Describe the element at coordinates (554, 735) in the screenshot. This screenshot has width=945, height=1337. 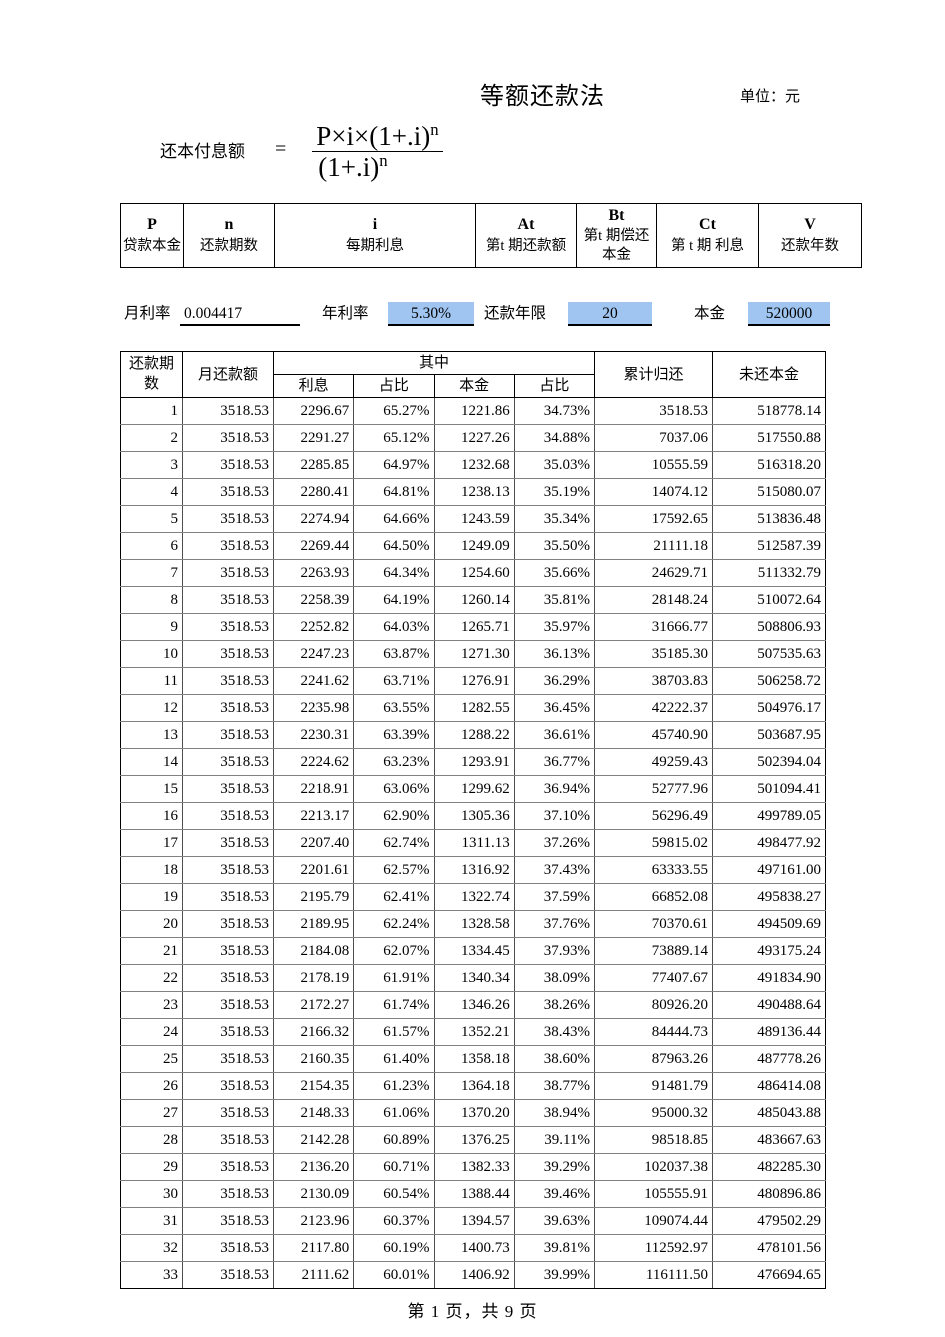
I see `cell-principal-pct: 36.61%` at that location.